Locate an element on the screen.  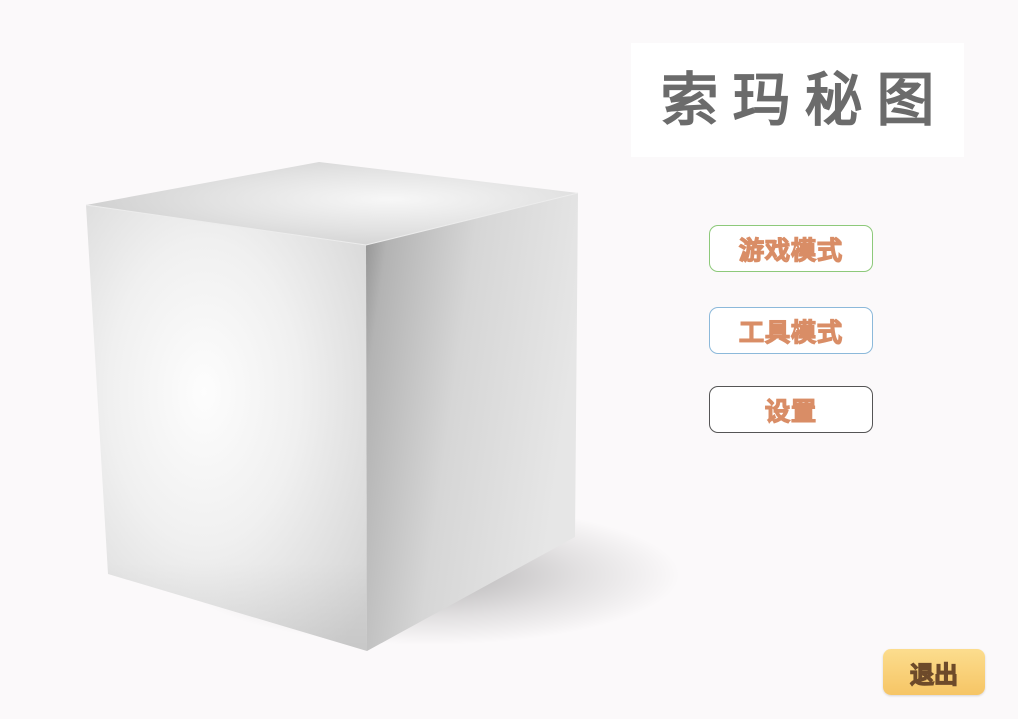
tool-mode-button: 工具模式 is located at coordinates (791, 330).